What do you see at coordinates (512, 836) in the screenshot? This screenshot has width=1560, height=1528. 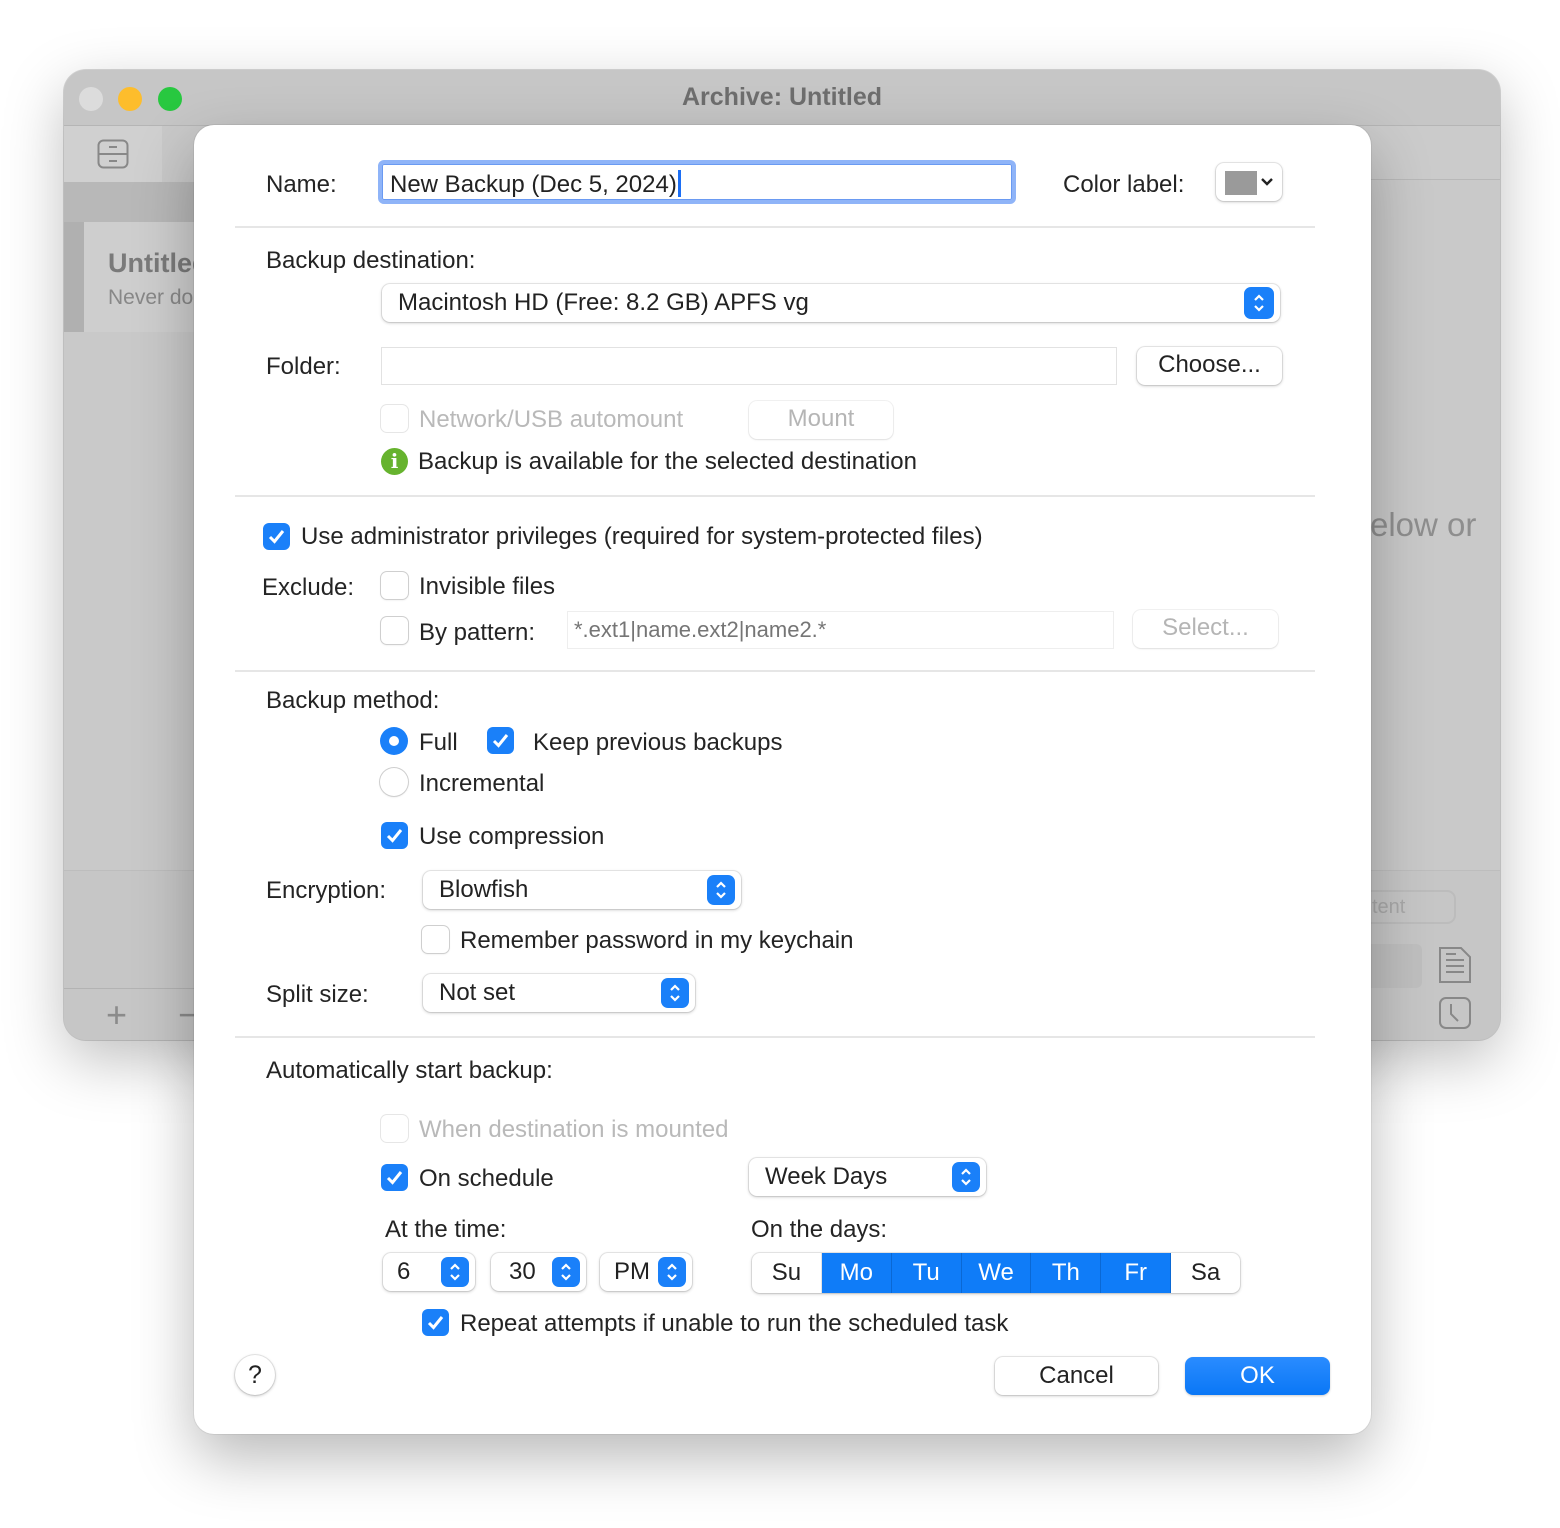 I see `compression-label: Use compression` at bounding box center [512, 836].